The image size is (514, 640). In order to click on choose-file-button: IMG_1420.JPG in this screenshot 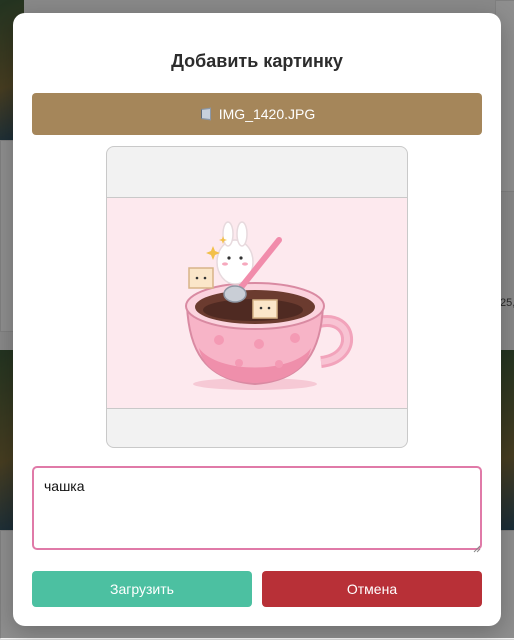, I will do `click(257, 114)`.